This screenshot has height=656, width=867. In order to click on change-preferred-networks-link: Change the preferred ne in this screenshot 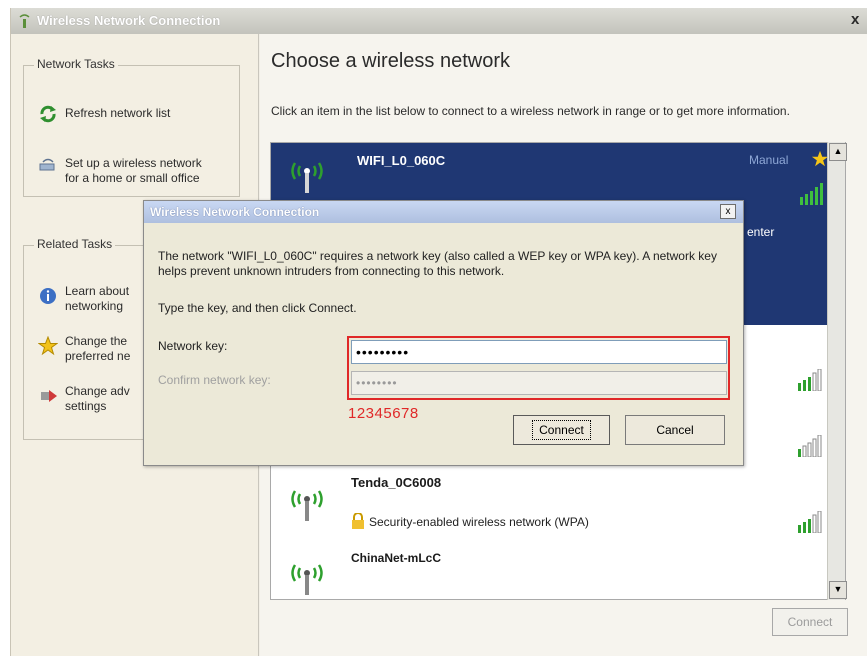, I will do `click(97, 349)`.